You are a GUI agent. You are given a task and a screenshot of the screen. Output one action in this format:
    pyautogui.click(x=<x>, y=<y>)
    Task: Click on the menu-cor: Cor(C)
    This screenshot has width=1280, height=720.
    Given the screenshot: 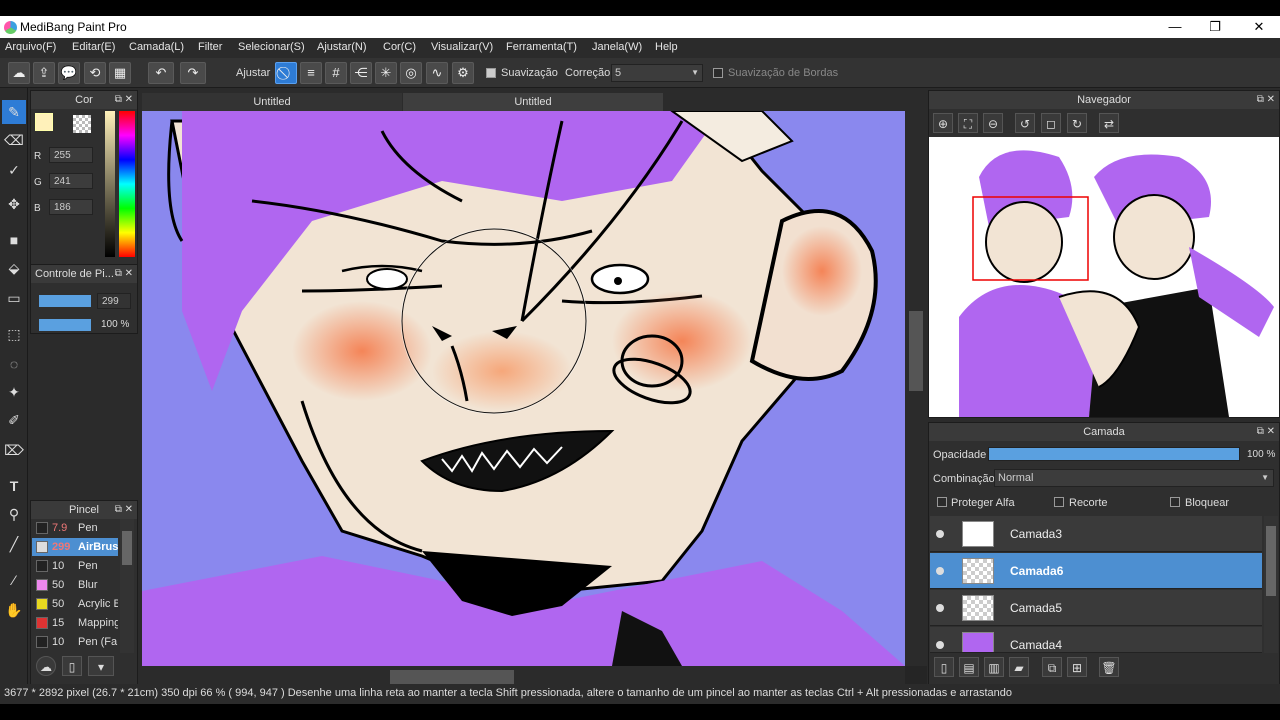 What is the action you would take?
    pyautogui.click(x=399, y=47)
    